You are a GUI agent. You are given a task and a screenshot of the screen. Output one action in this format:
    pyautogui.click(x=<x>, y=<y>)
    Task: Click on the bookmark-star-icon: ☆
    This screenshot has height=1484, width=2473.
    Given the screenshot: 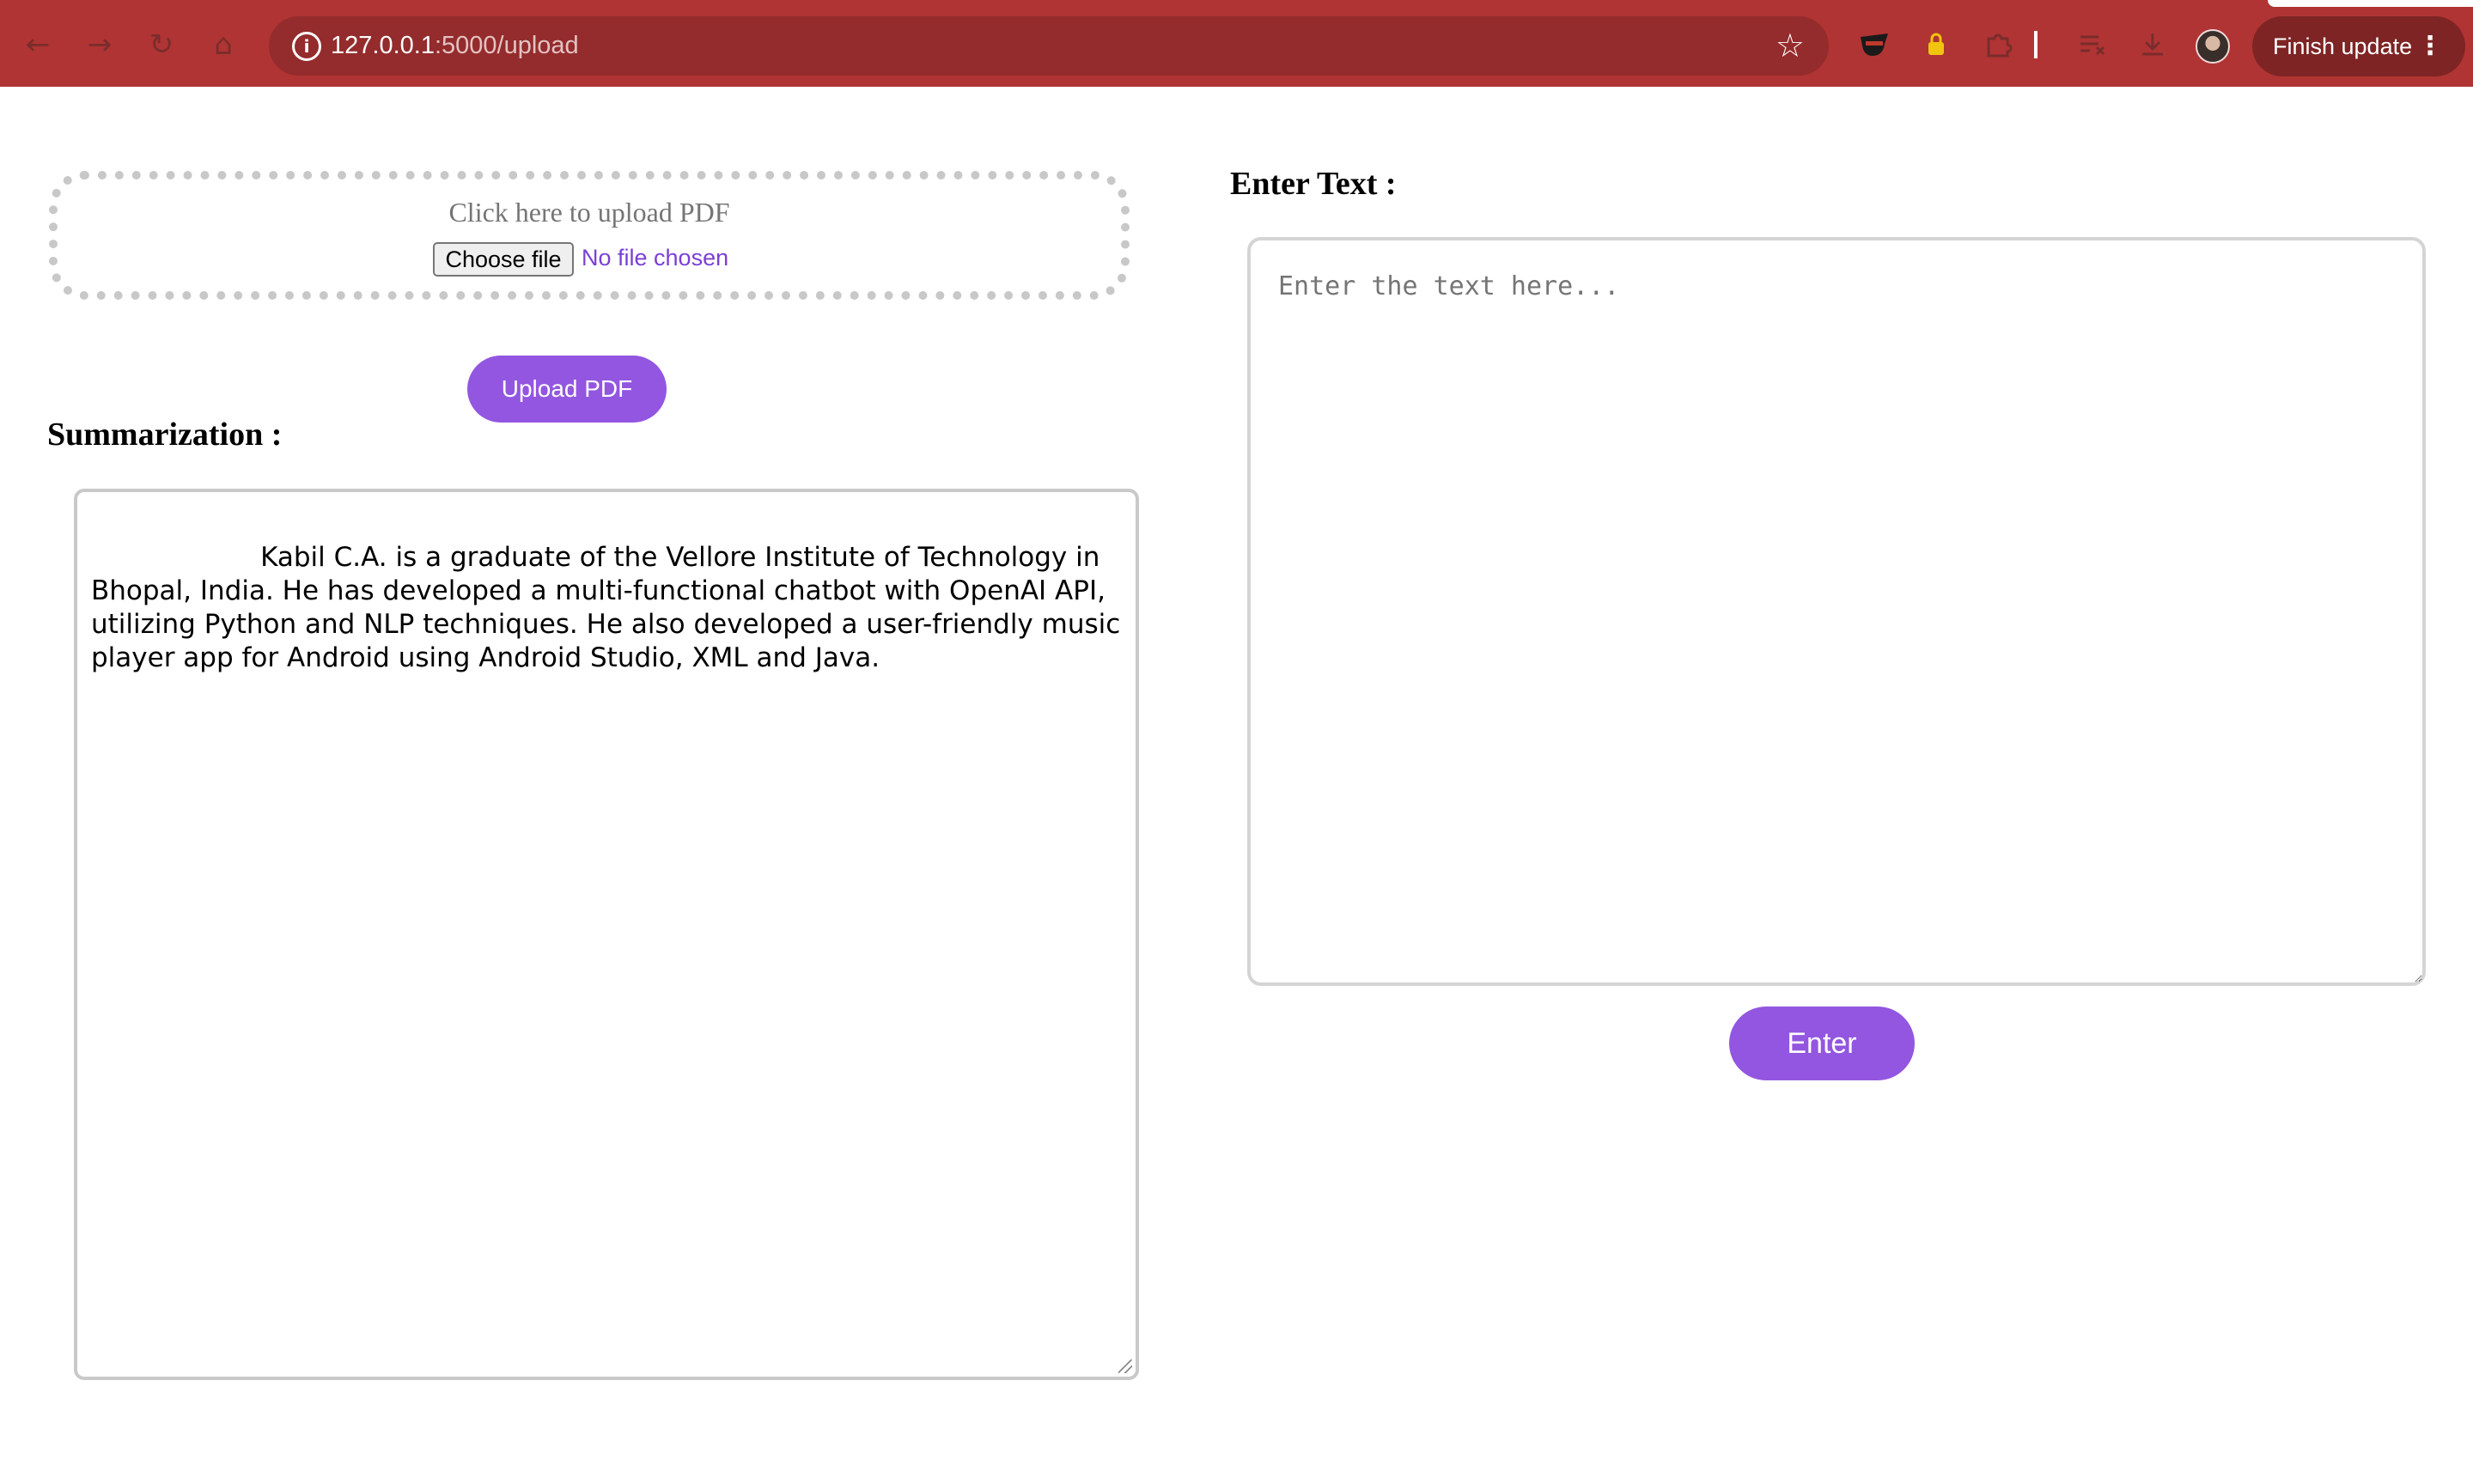 What is the action you would take?
    pyautogui.click(x=1790, y=45)
    